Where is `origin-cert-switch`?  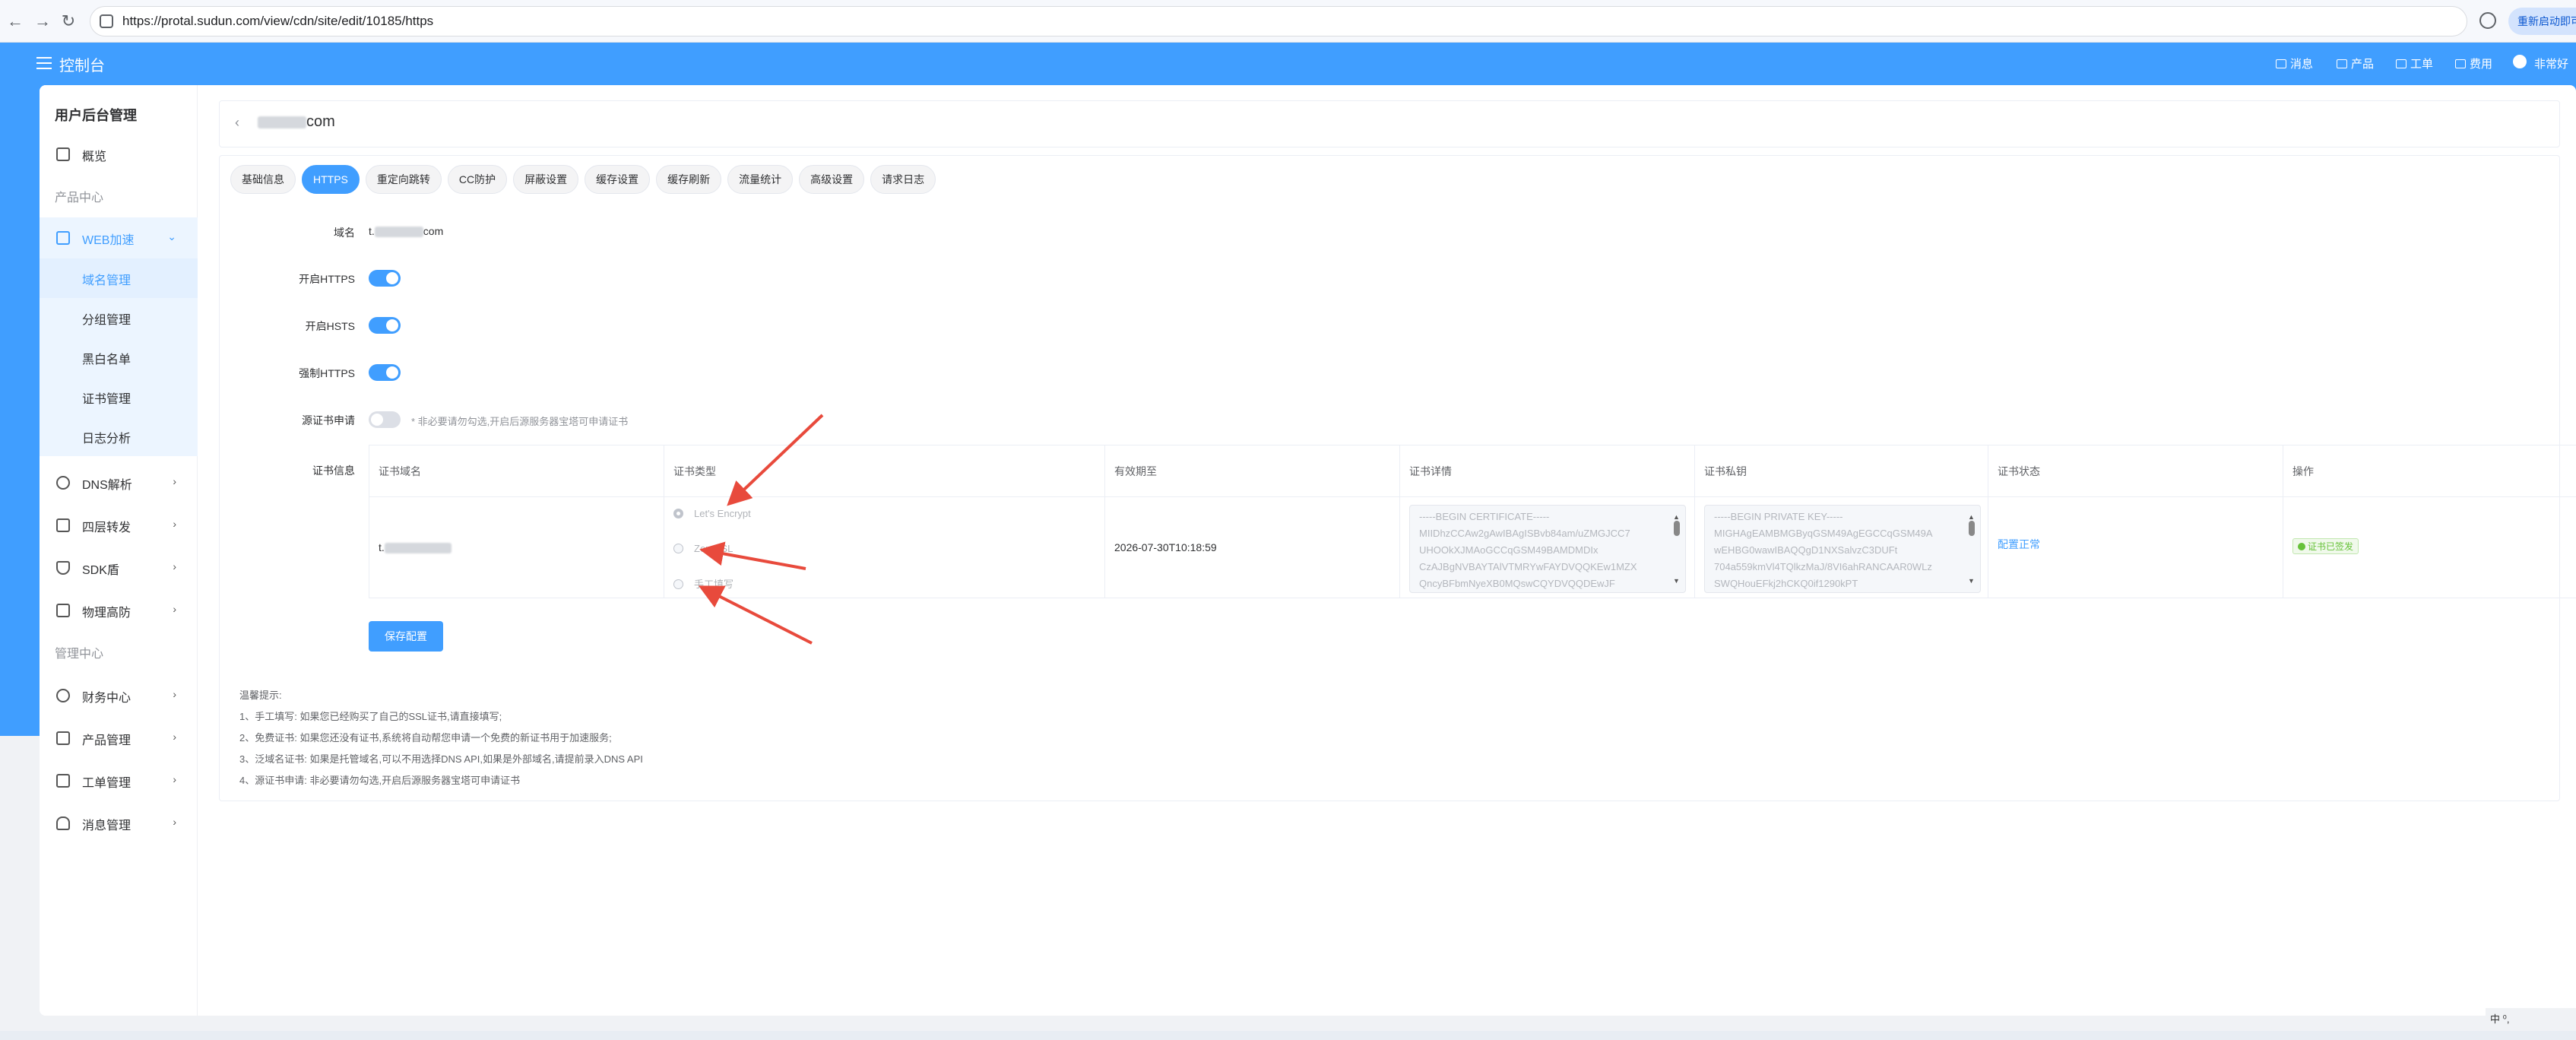
origin-cert-switch is located at coordinates (385, 419).